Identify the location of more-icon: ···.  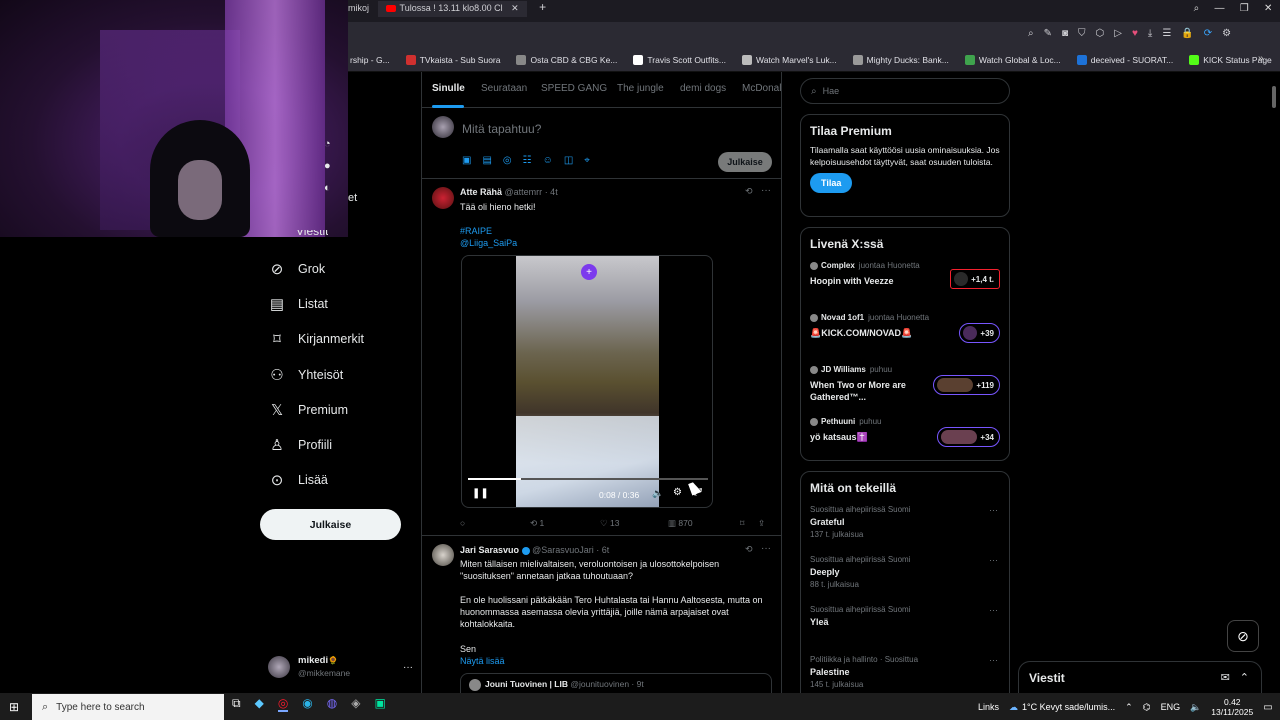
(766, 190).